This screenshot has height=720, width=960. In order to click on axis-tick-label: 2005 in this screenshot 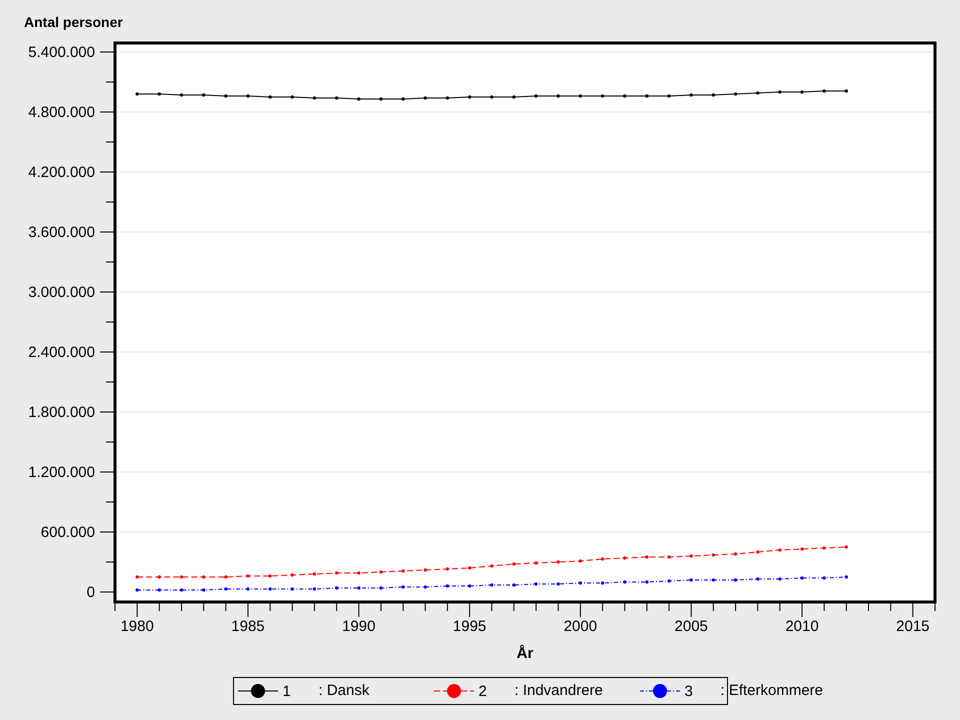, I will do `click(691, 626)`.